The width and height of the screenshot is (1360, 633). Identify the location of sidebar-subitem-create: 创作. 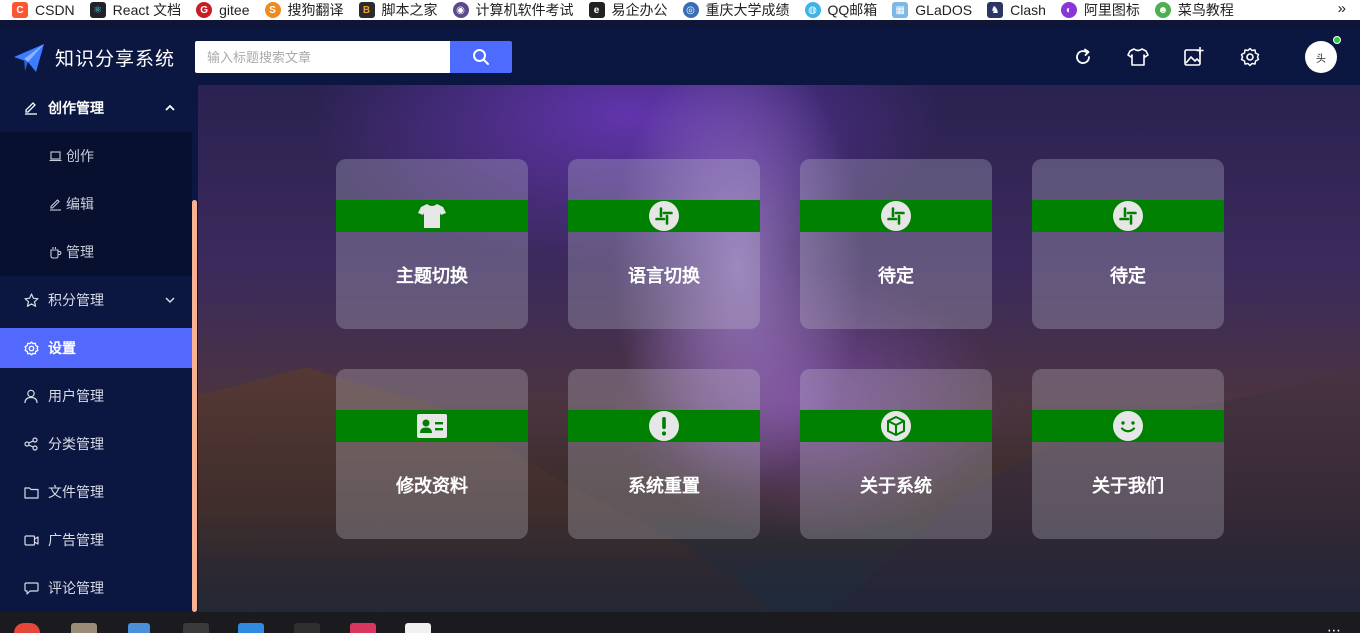
(96, 156).